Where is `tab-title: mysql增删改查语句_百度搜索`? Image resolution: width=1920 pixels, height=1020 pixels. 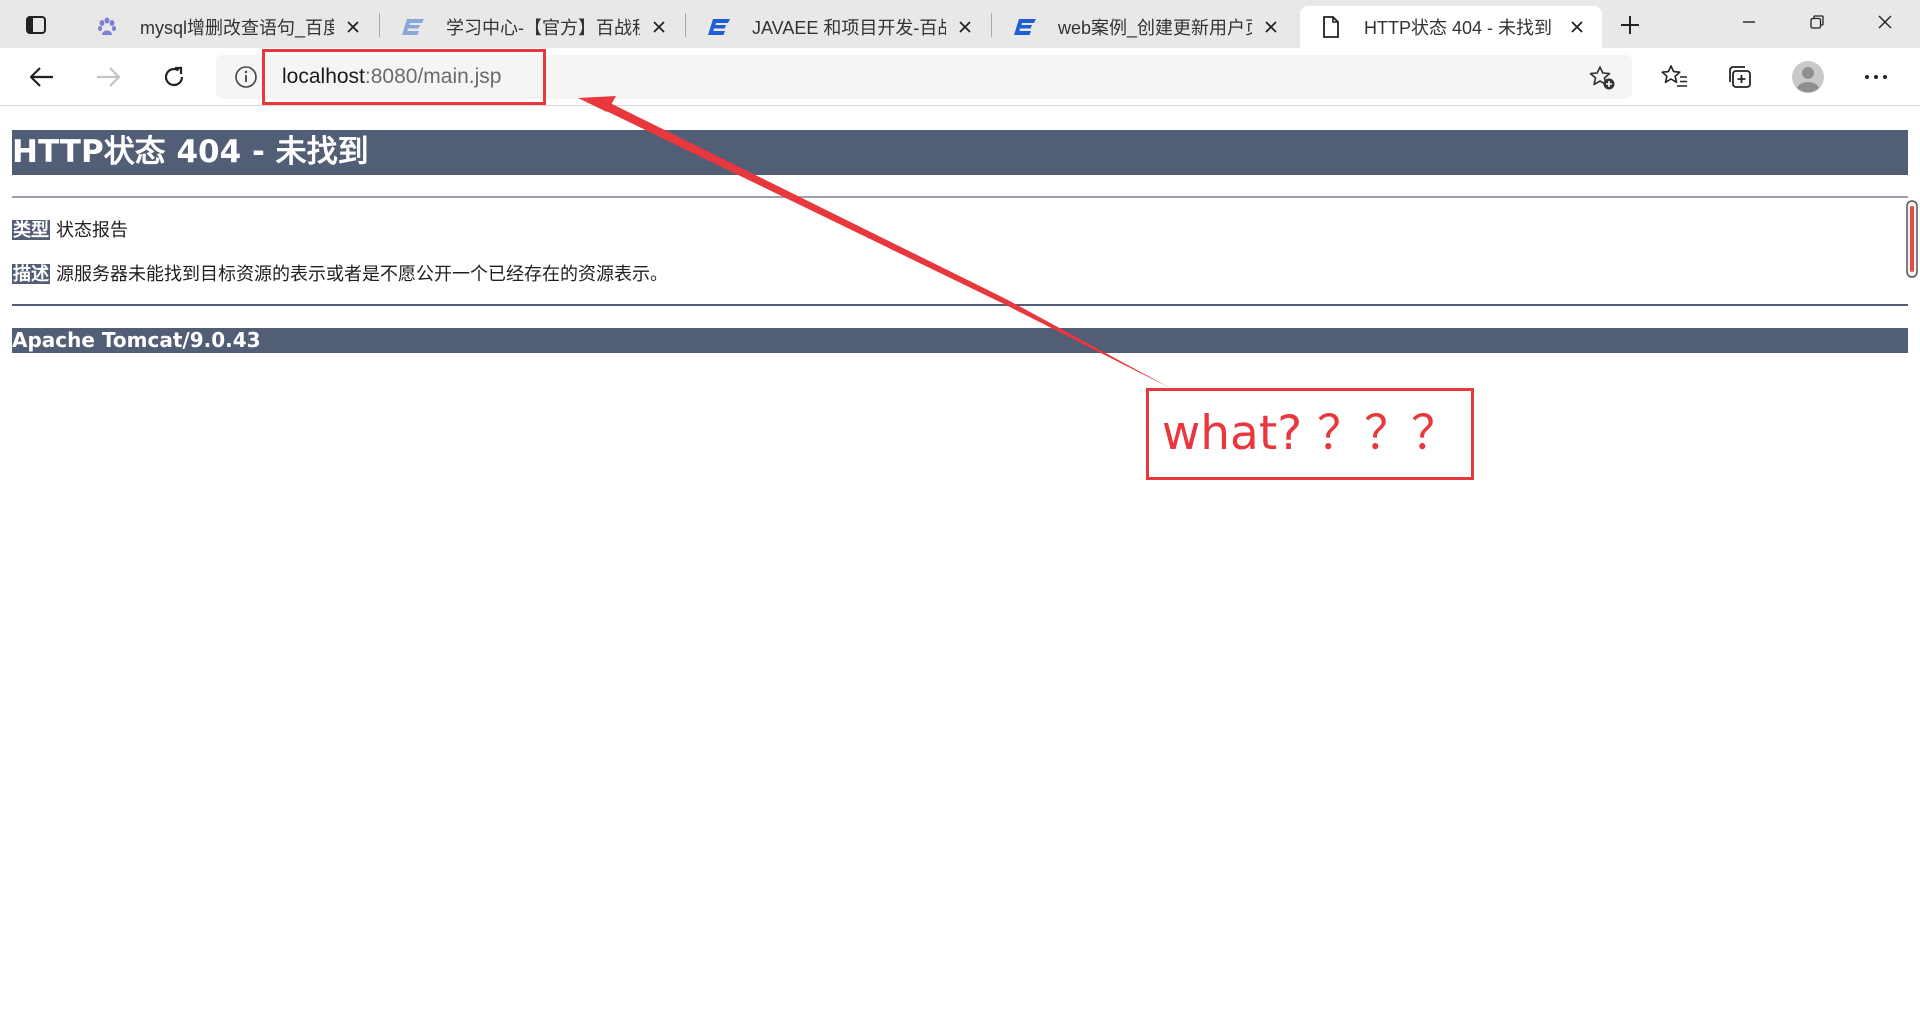 tab-title: mysql增删改查语句_百度搜索 is located at coordinates (237, 28).